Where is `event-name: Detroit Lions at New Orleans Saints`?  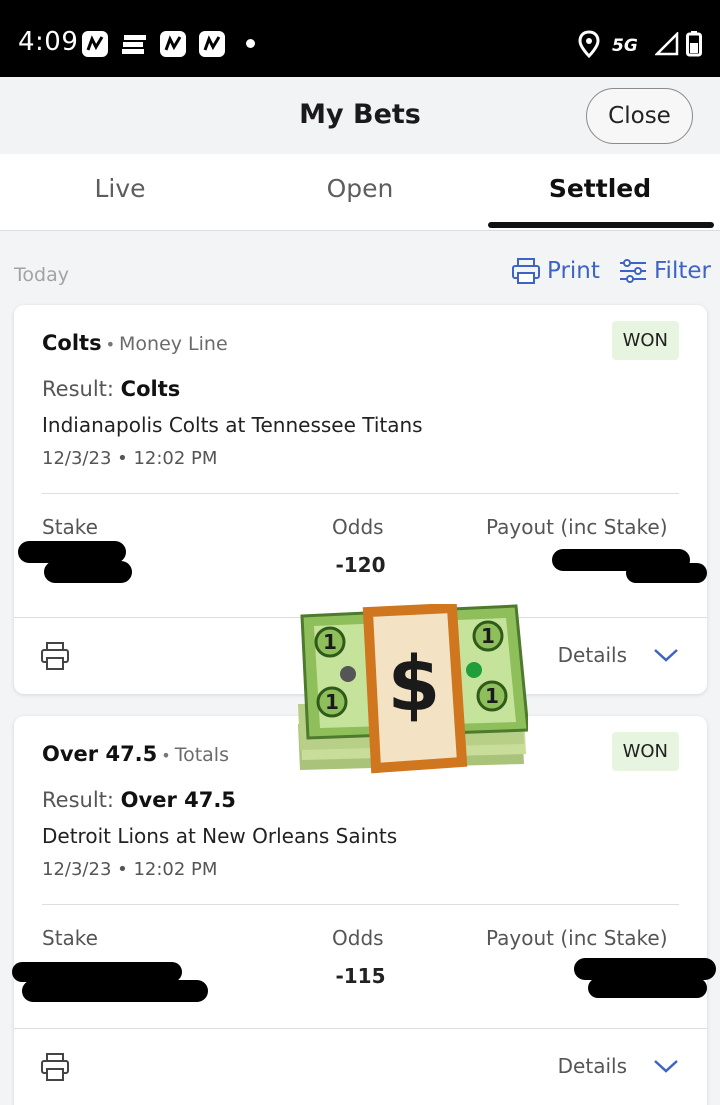 event-name: Detroit Lions at New Orleans Saints is located at coordinates (220, 836).